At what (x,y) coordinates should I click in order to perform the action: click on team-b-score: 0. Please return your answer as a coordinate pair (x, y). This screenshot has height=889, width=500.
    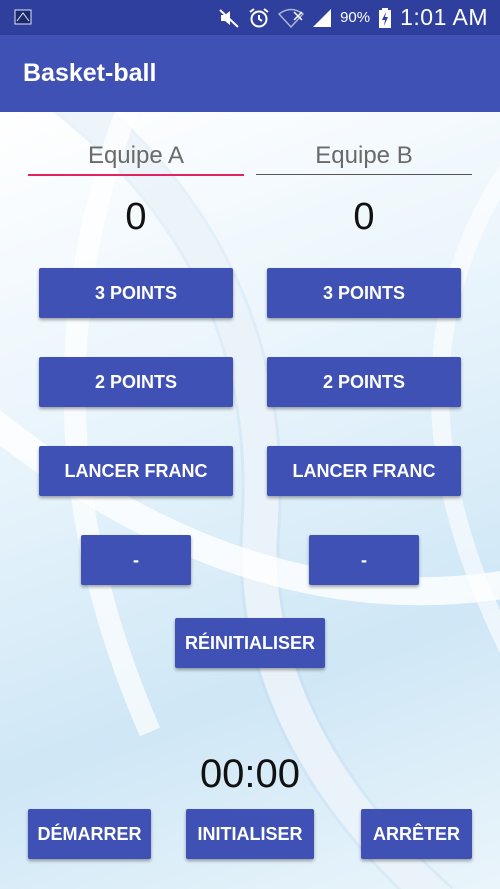
    Looking at the image, I should click on (364, 217).